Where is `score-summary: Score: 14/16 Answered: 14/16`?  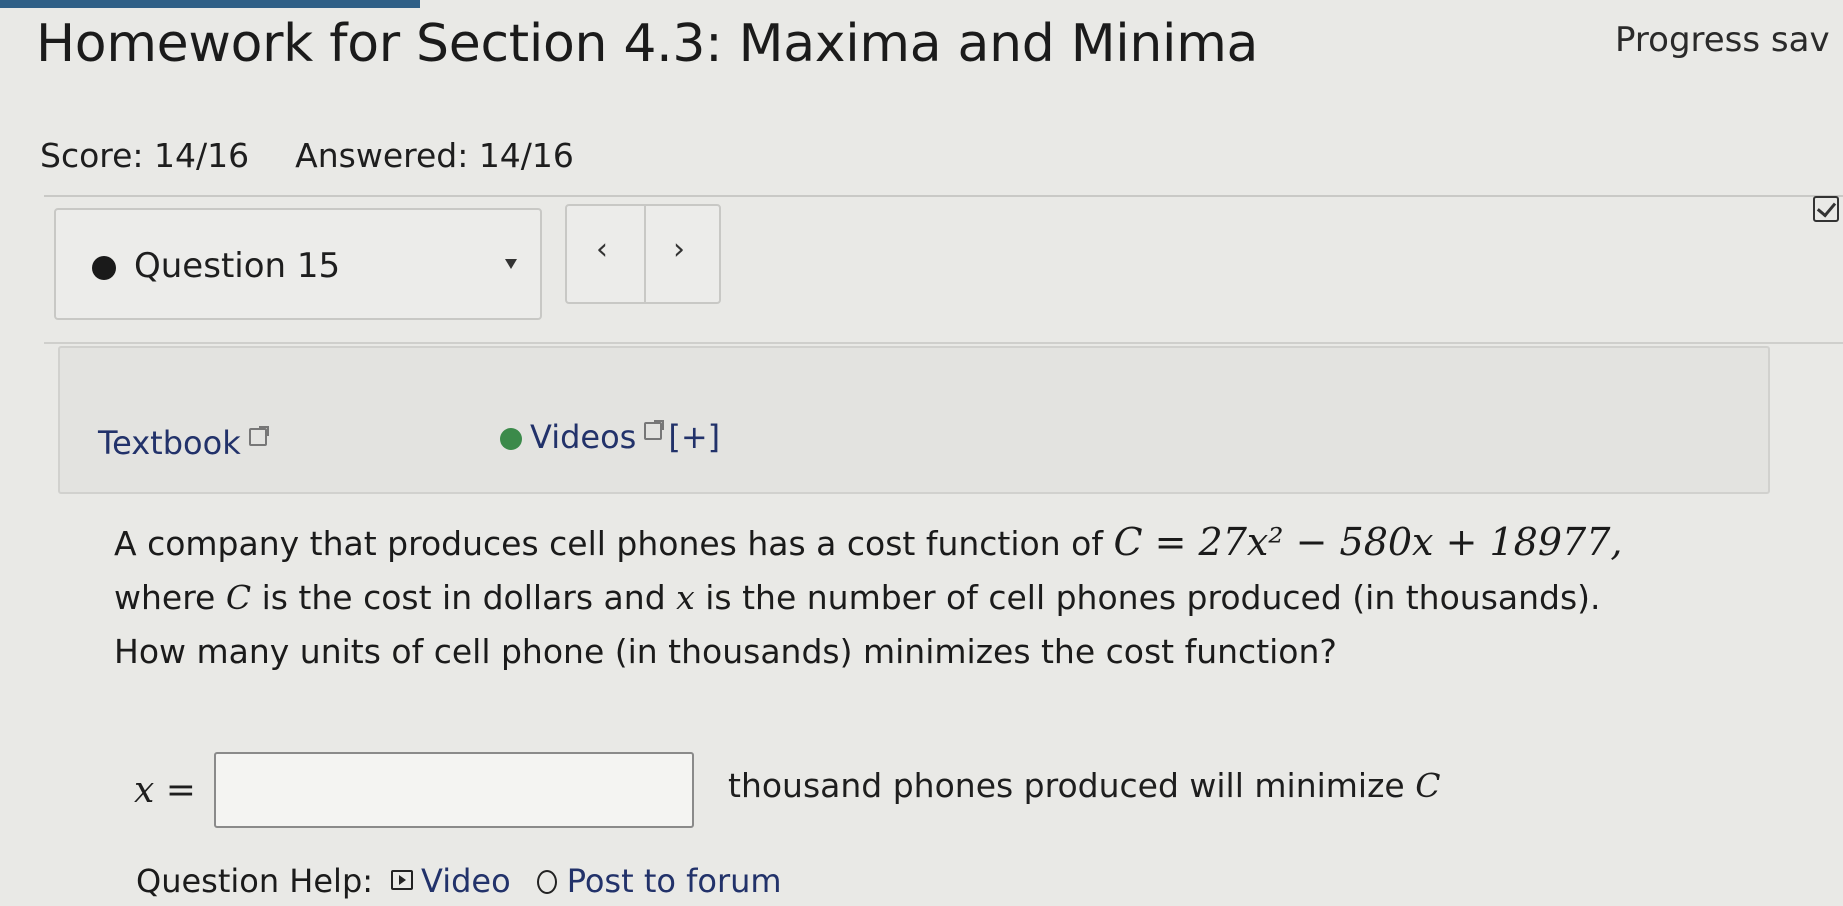
score-summary: Score: 14/16 Answered: 14/16 is located at coordinates (307, 155).